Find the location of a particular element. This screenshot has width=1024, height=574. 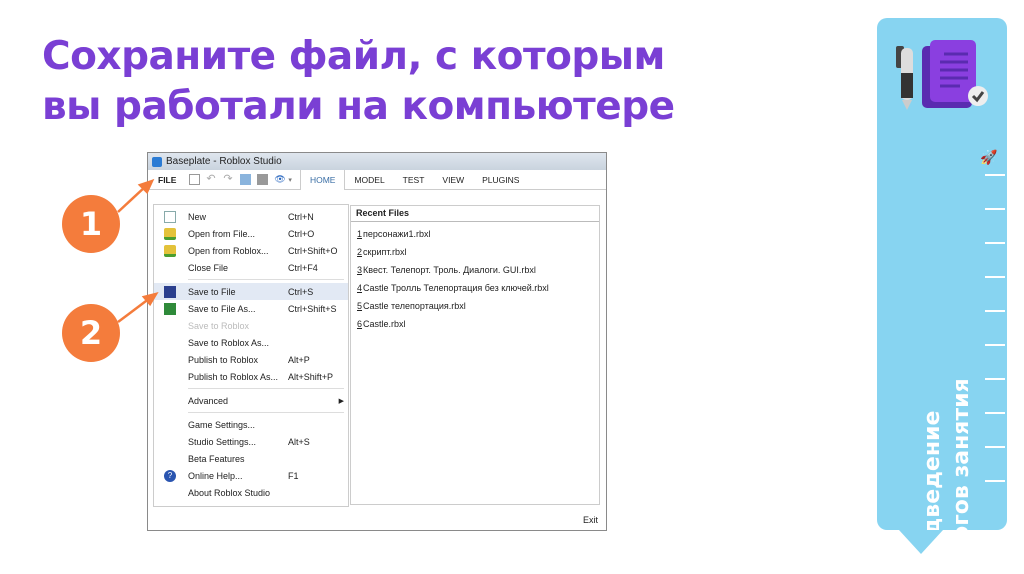

sidebar-section-title: Подведение итогов занятия is located at coordinates (947, 439).